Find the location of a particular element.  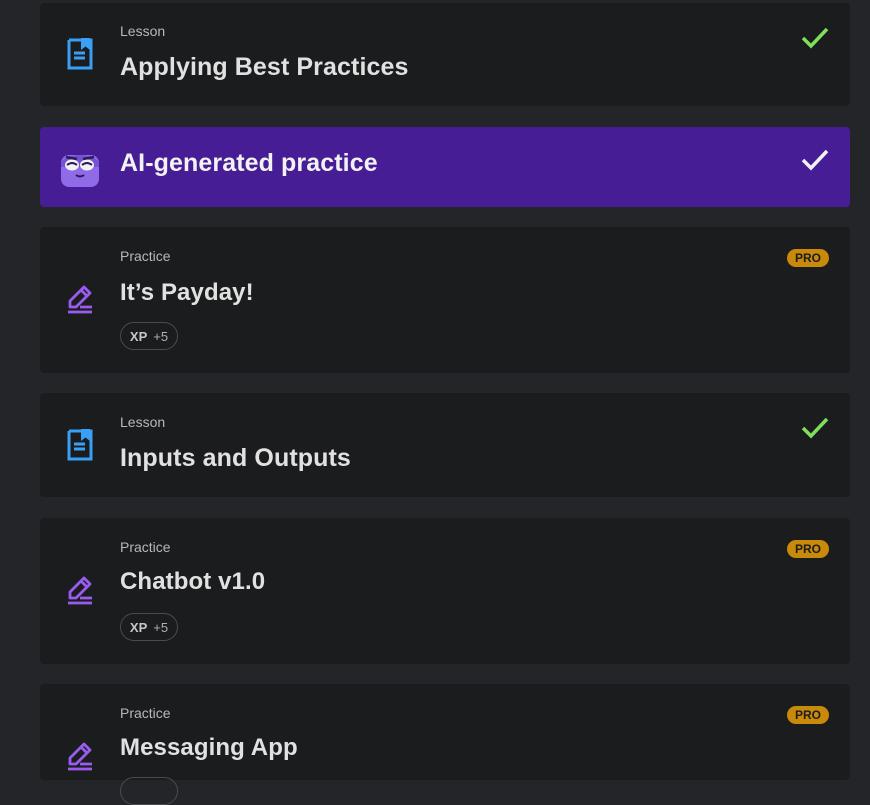

ai-generated-practice-card: AI-generated practice is located at coordinates (445, 167).